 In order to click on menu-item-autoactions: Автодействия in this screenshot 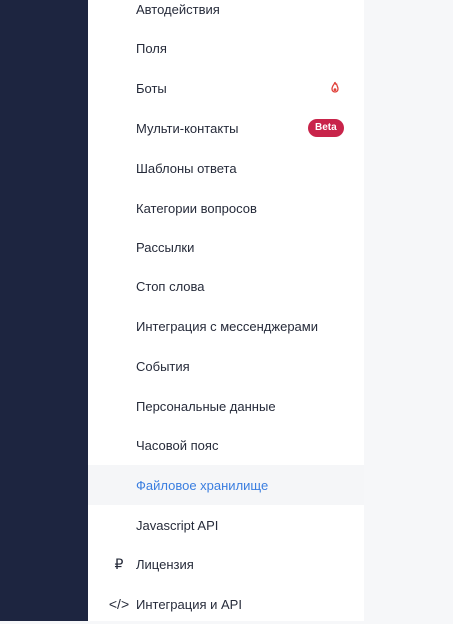, I will do `click(226, 14)`.